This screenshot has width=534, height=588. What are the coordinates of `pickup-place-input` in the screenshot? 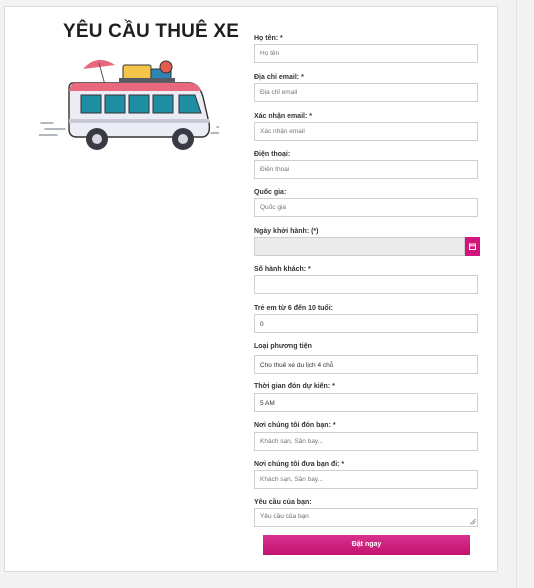 It's located at (366, 441).